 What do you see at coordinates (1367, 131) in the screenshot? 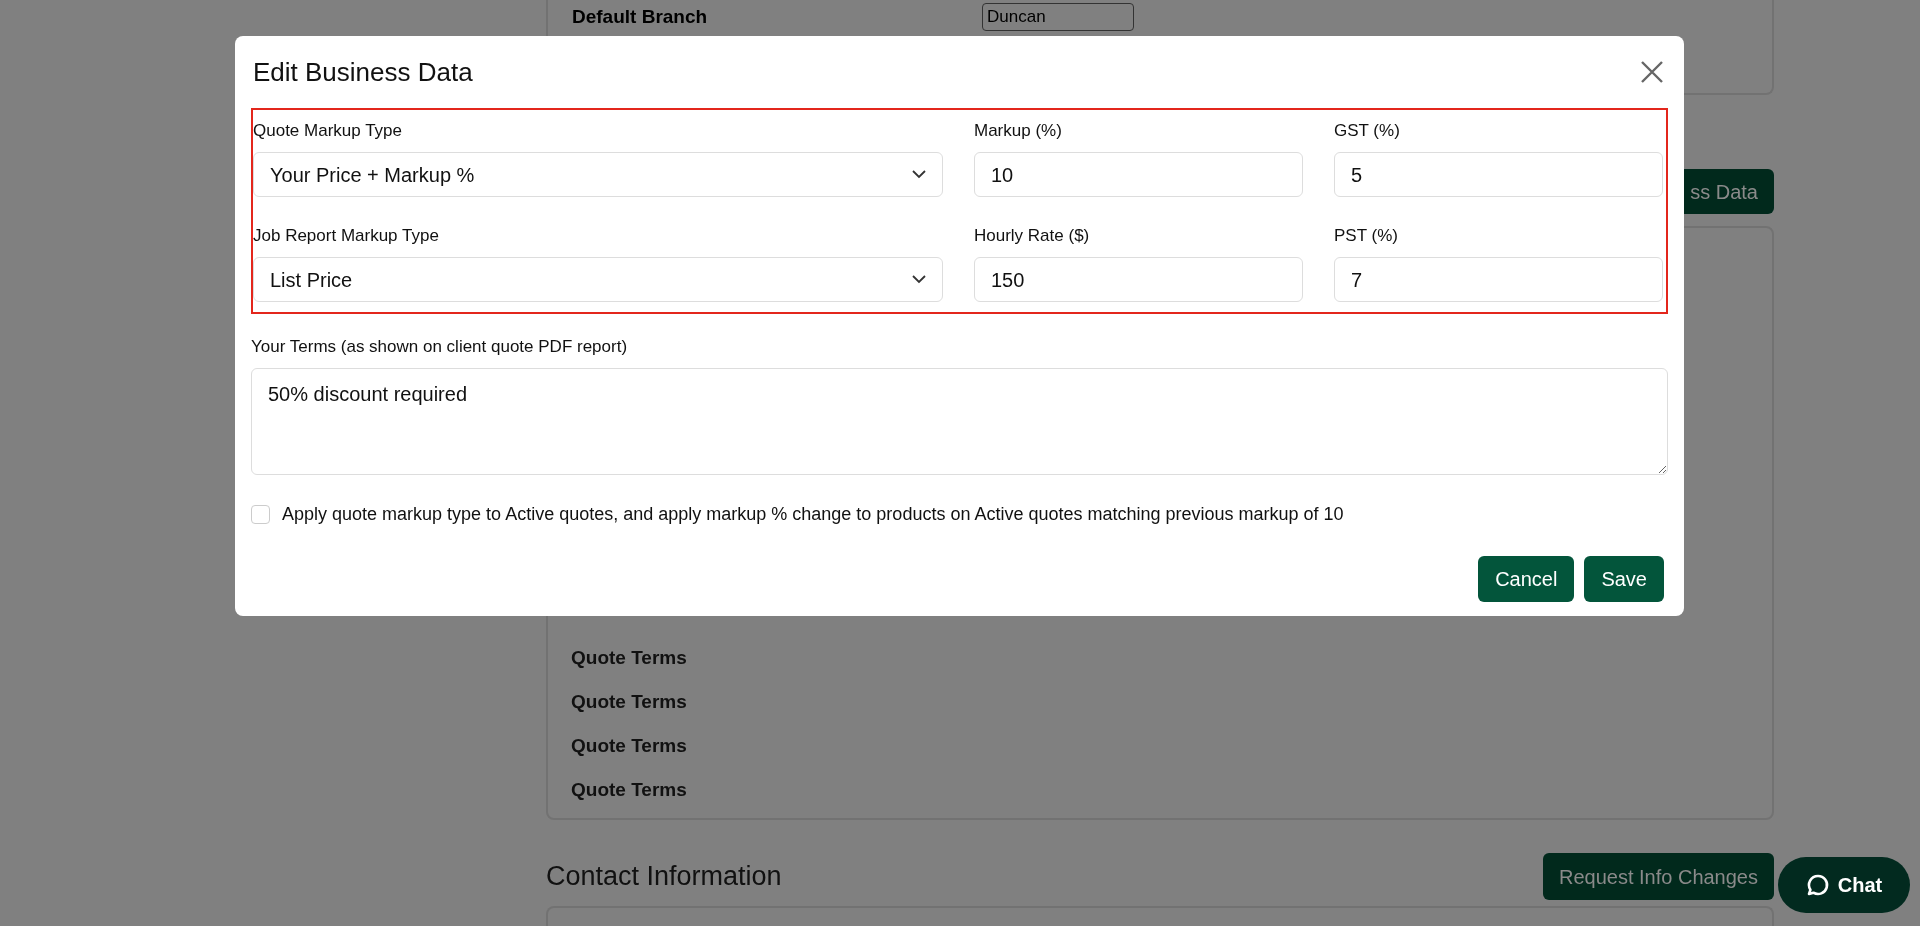
I see `field-label: GST (%)` at bounding box center [1367, 131].